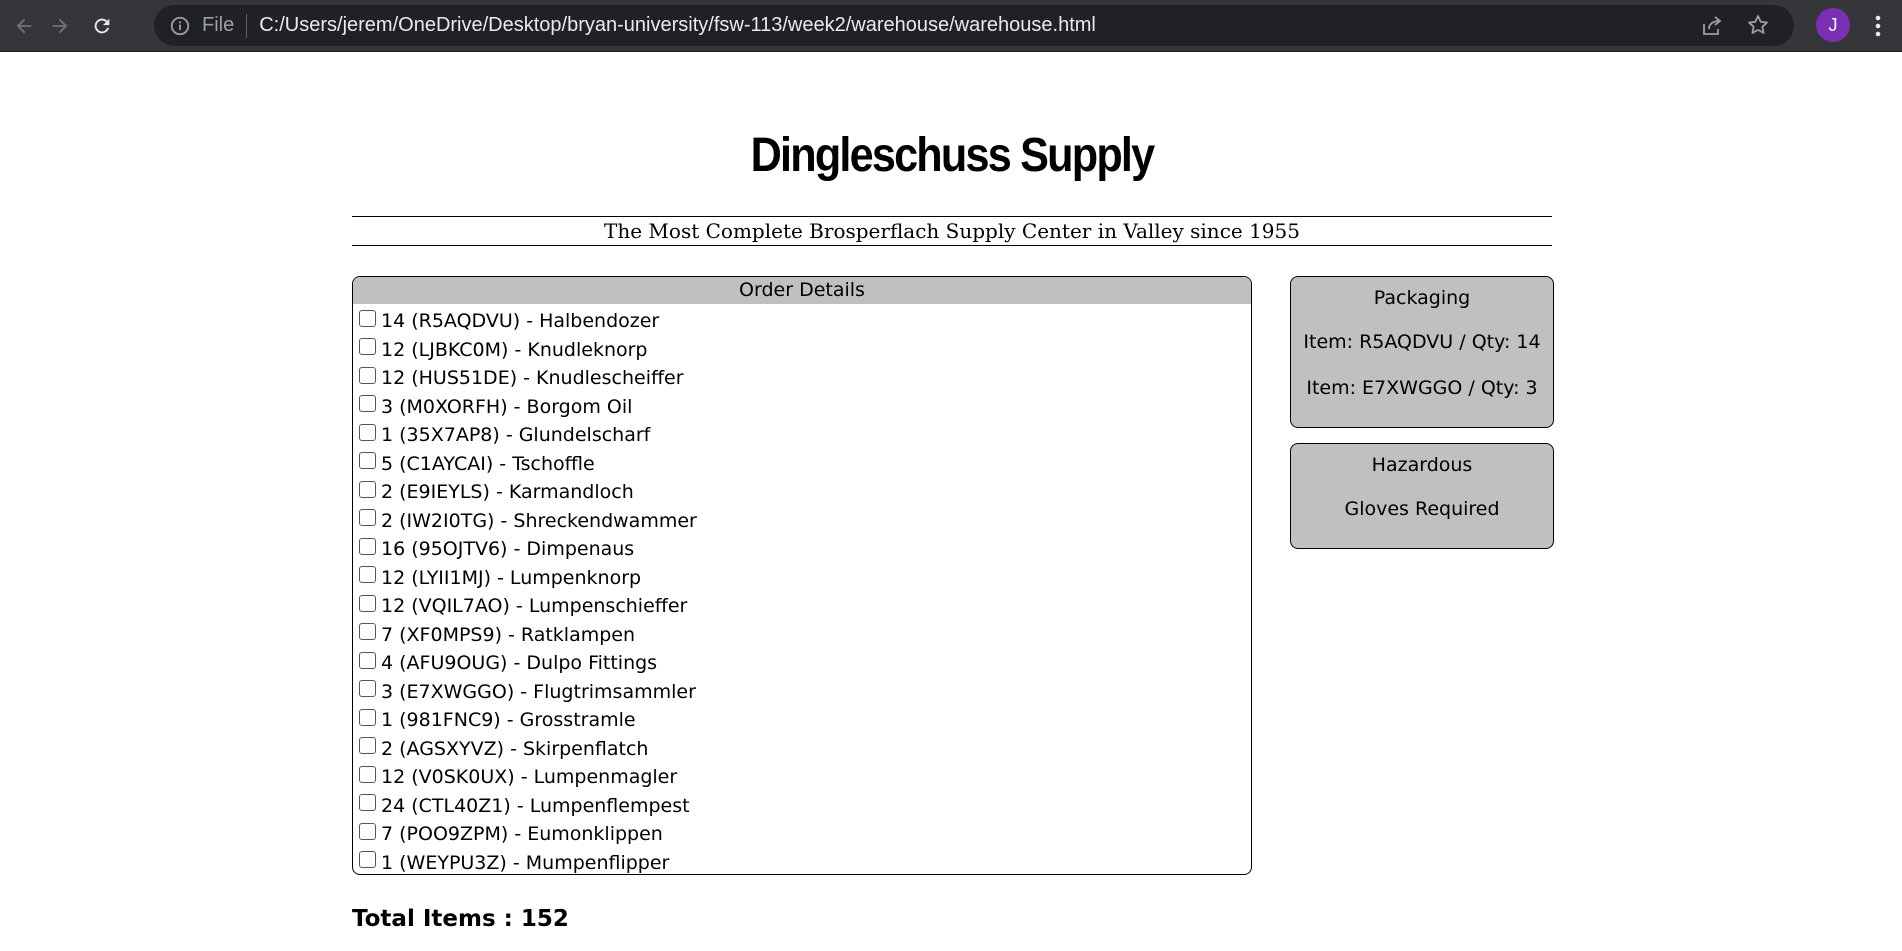  Describe the element at coordinates (532, 378) in the screenshot. I see `order-item-label: 12 (HUS51DE) - Knudlescheiffer` at that location.